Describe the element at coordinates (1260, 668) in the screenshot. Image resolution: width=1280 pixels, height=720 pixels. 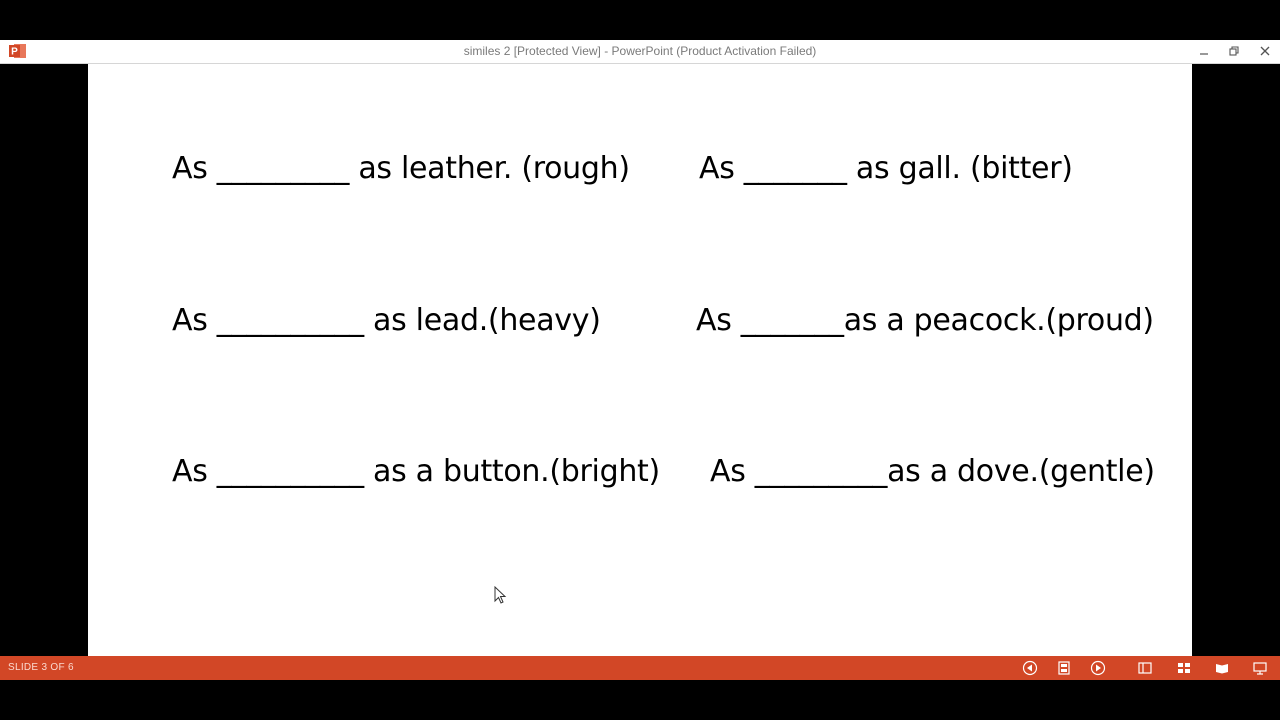
I see `slide-show-icon` at that location.